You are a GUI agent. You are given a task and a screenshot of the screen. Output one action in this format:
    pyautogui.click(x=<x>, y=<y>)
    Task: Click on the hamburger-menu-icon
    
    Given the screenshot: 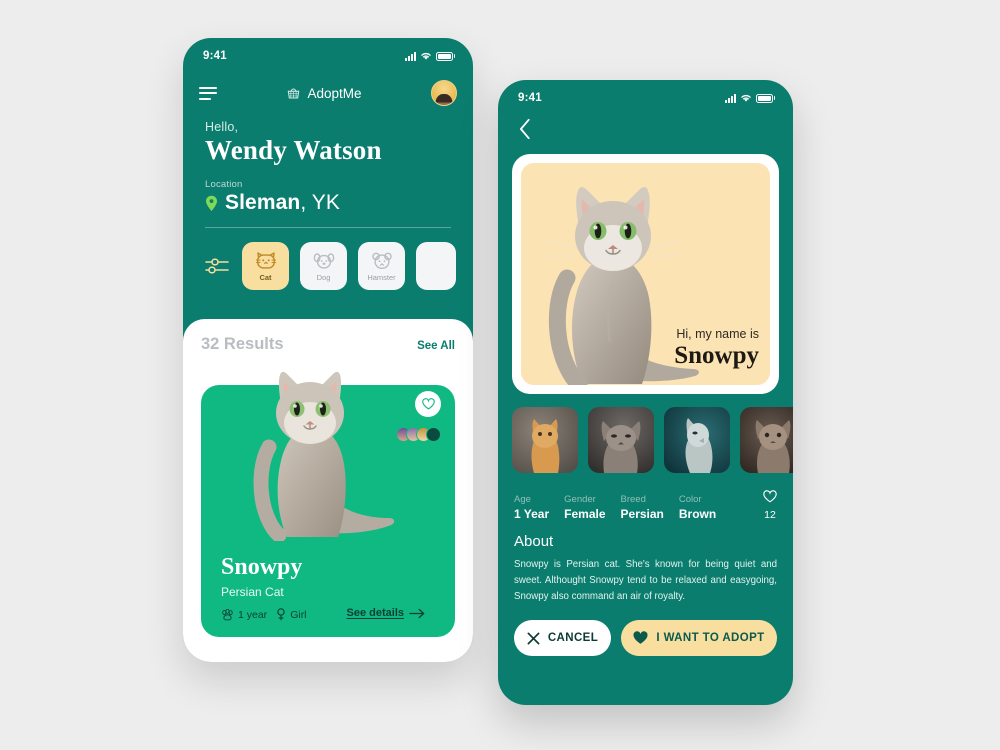 What is the action you would take?
    pyautogui.click(x=208, y=93)
    